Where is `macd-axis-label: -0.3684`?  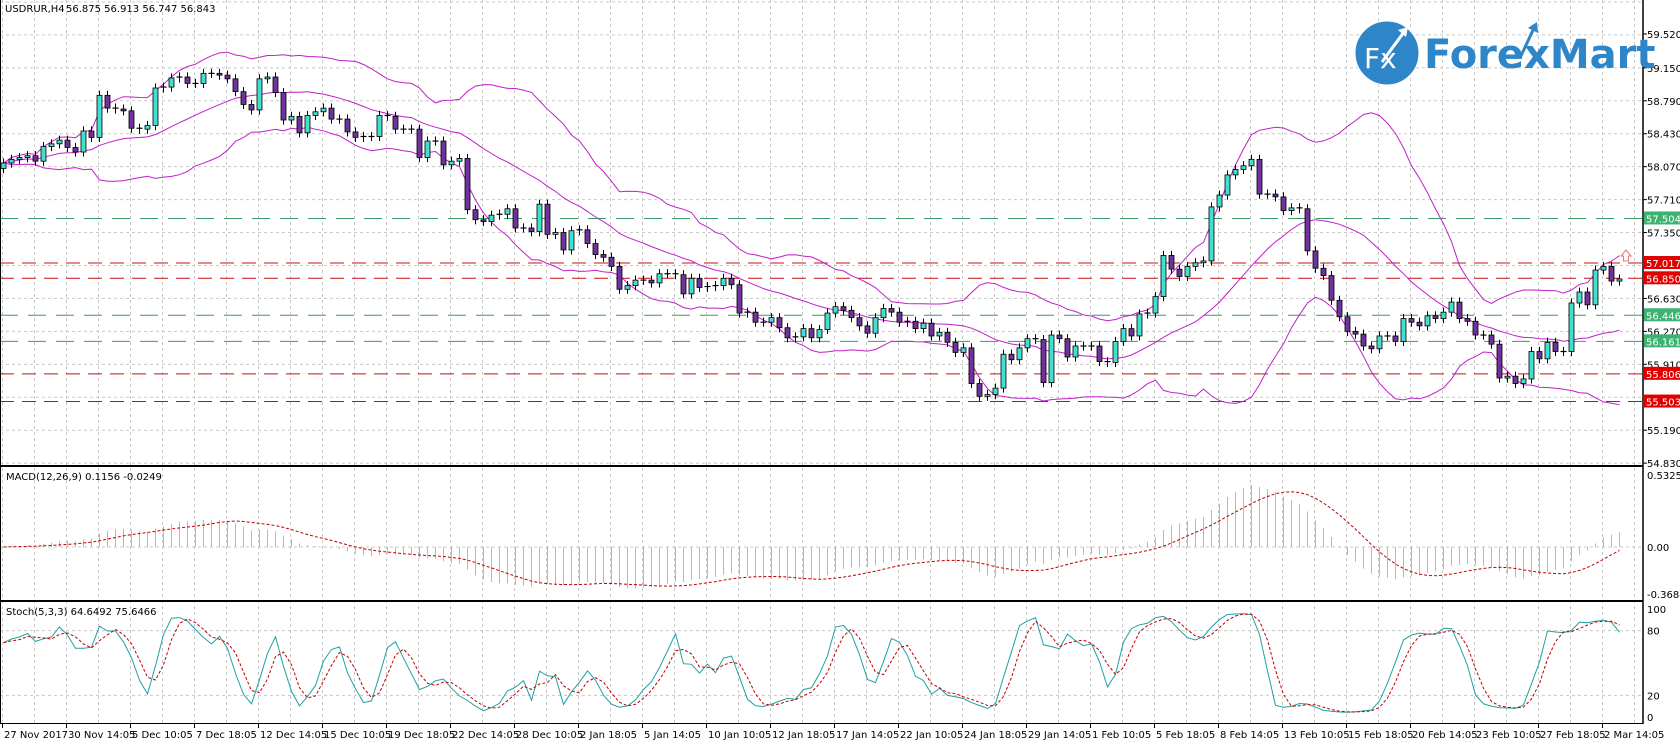 macd-axis-label: -0.3684 is located at coordinates (1663, 595).